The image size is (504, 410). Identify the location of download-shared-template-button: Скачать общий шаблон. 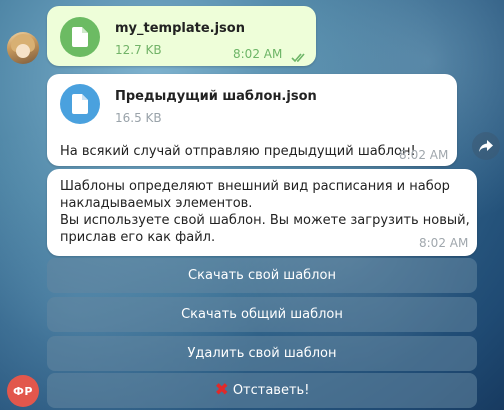
(262, 314).